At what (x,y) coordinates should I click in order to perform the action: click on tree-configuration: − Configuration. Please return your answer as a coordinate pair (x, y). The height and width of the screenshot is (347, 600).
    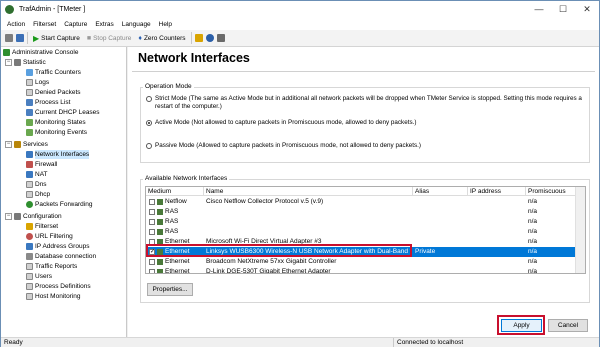
    Looking at the image, I should click on (33, 216).